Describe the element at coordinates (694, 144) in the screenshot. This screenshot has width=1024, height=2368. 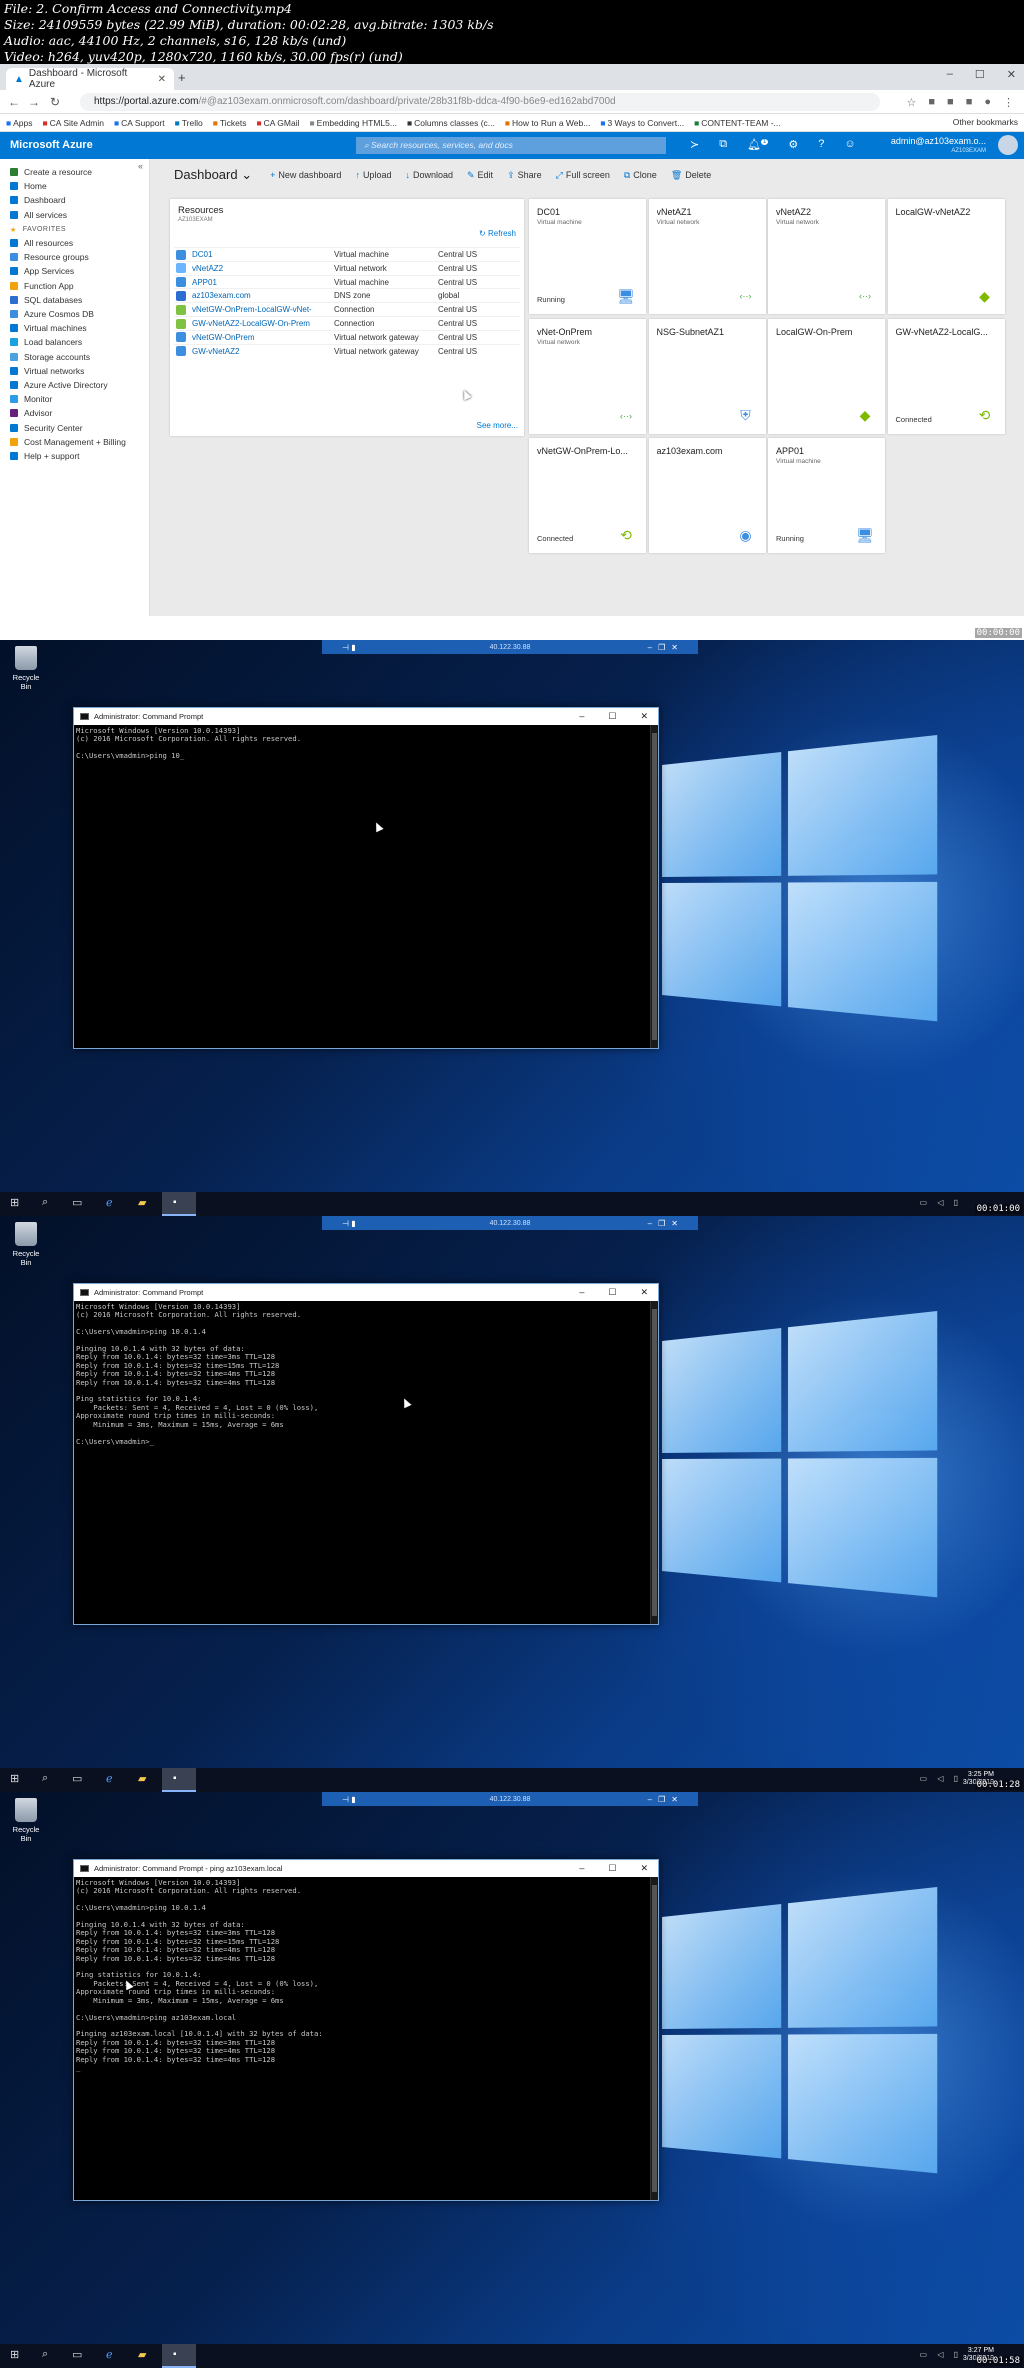
I see `cloud-shell-icon: ≻` at that location.